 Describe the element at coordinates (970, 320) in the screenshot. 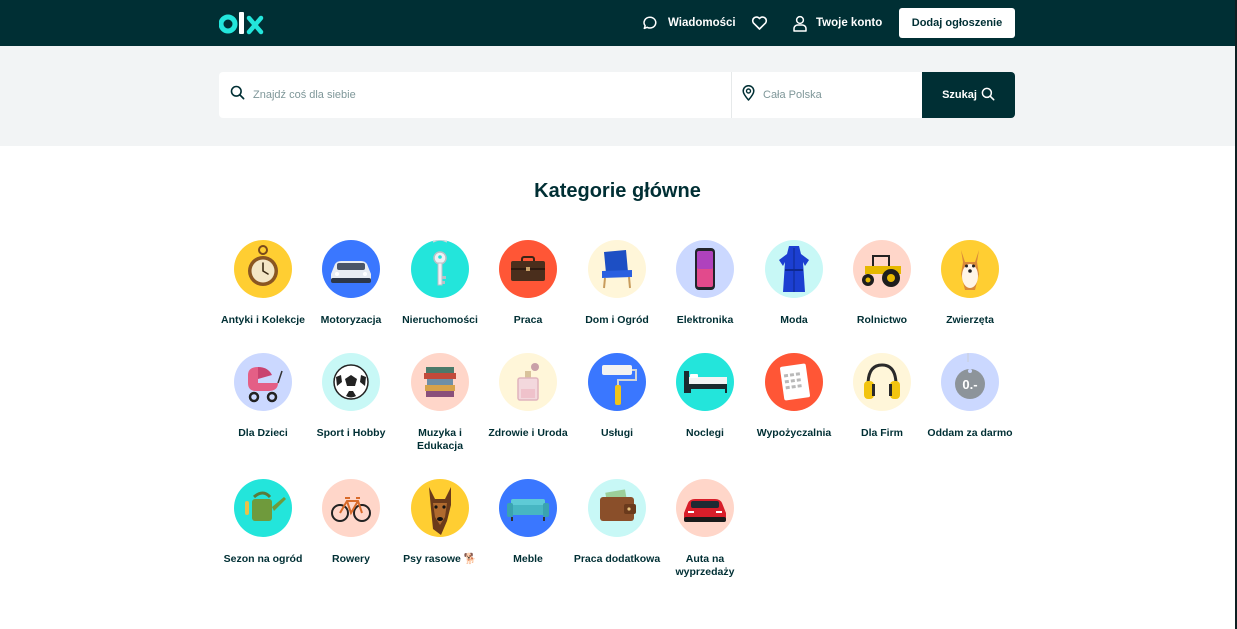

I see `category-label: Zwierzęta` at that location.